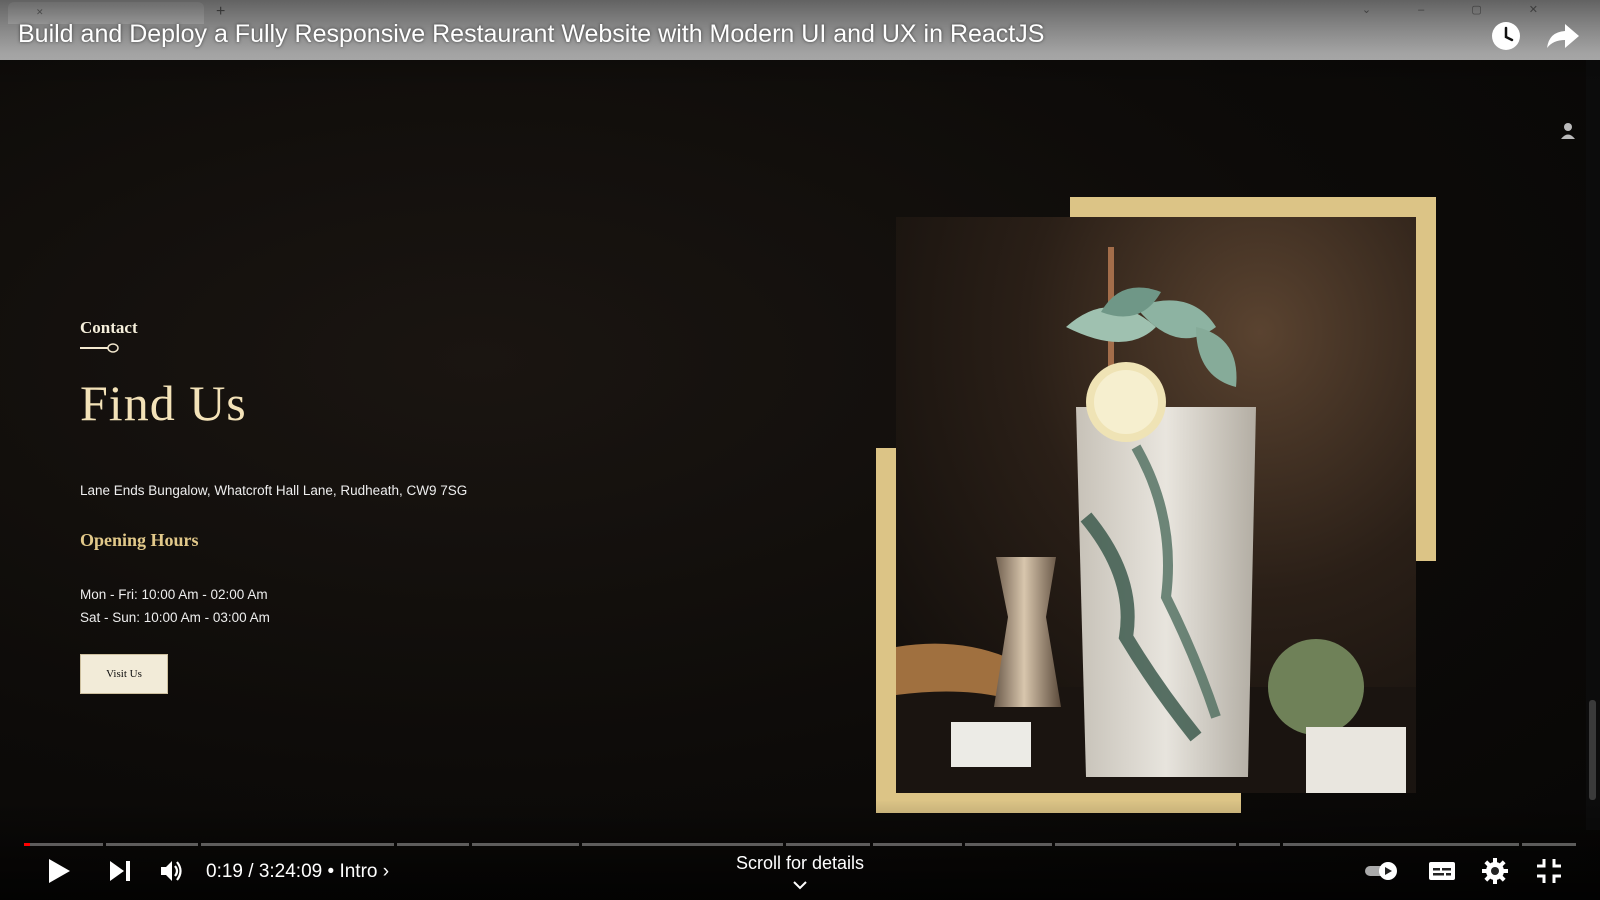  Describe the element at coordinates (58, 871) in the screenshot. I see `play-icon` at that location.